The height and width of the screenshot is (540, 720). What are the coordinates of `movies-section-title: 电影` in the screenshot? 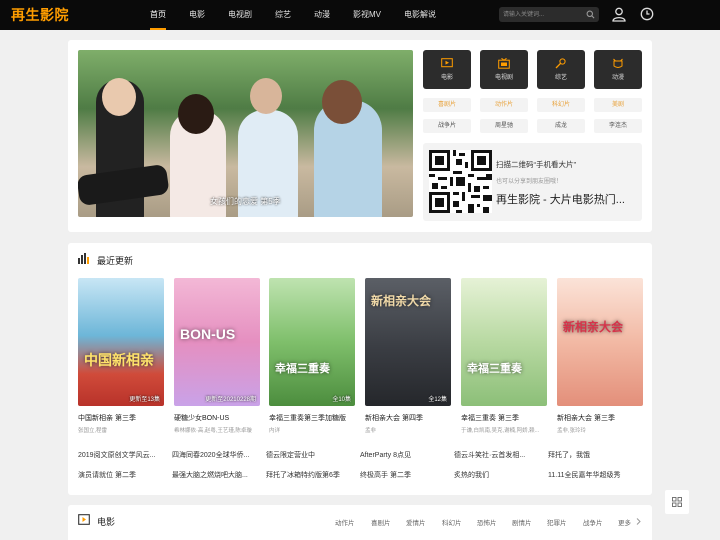 It's located at (106, 522).